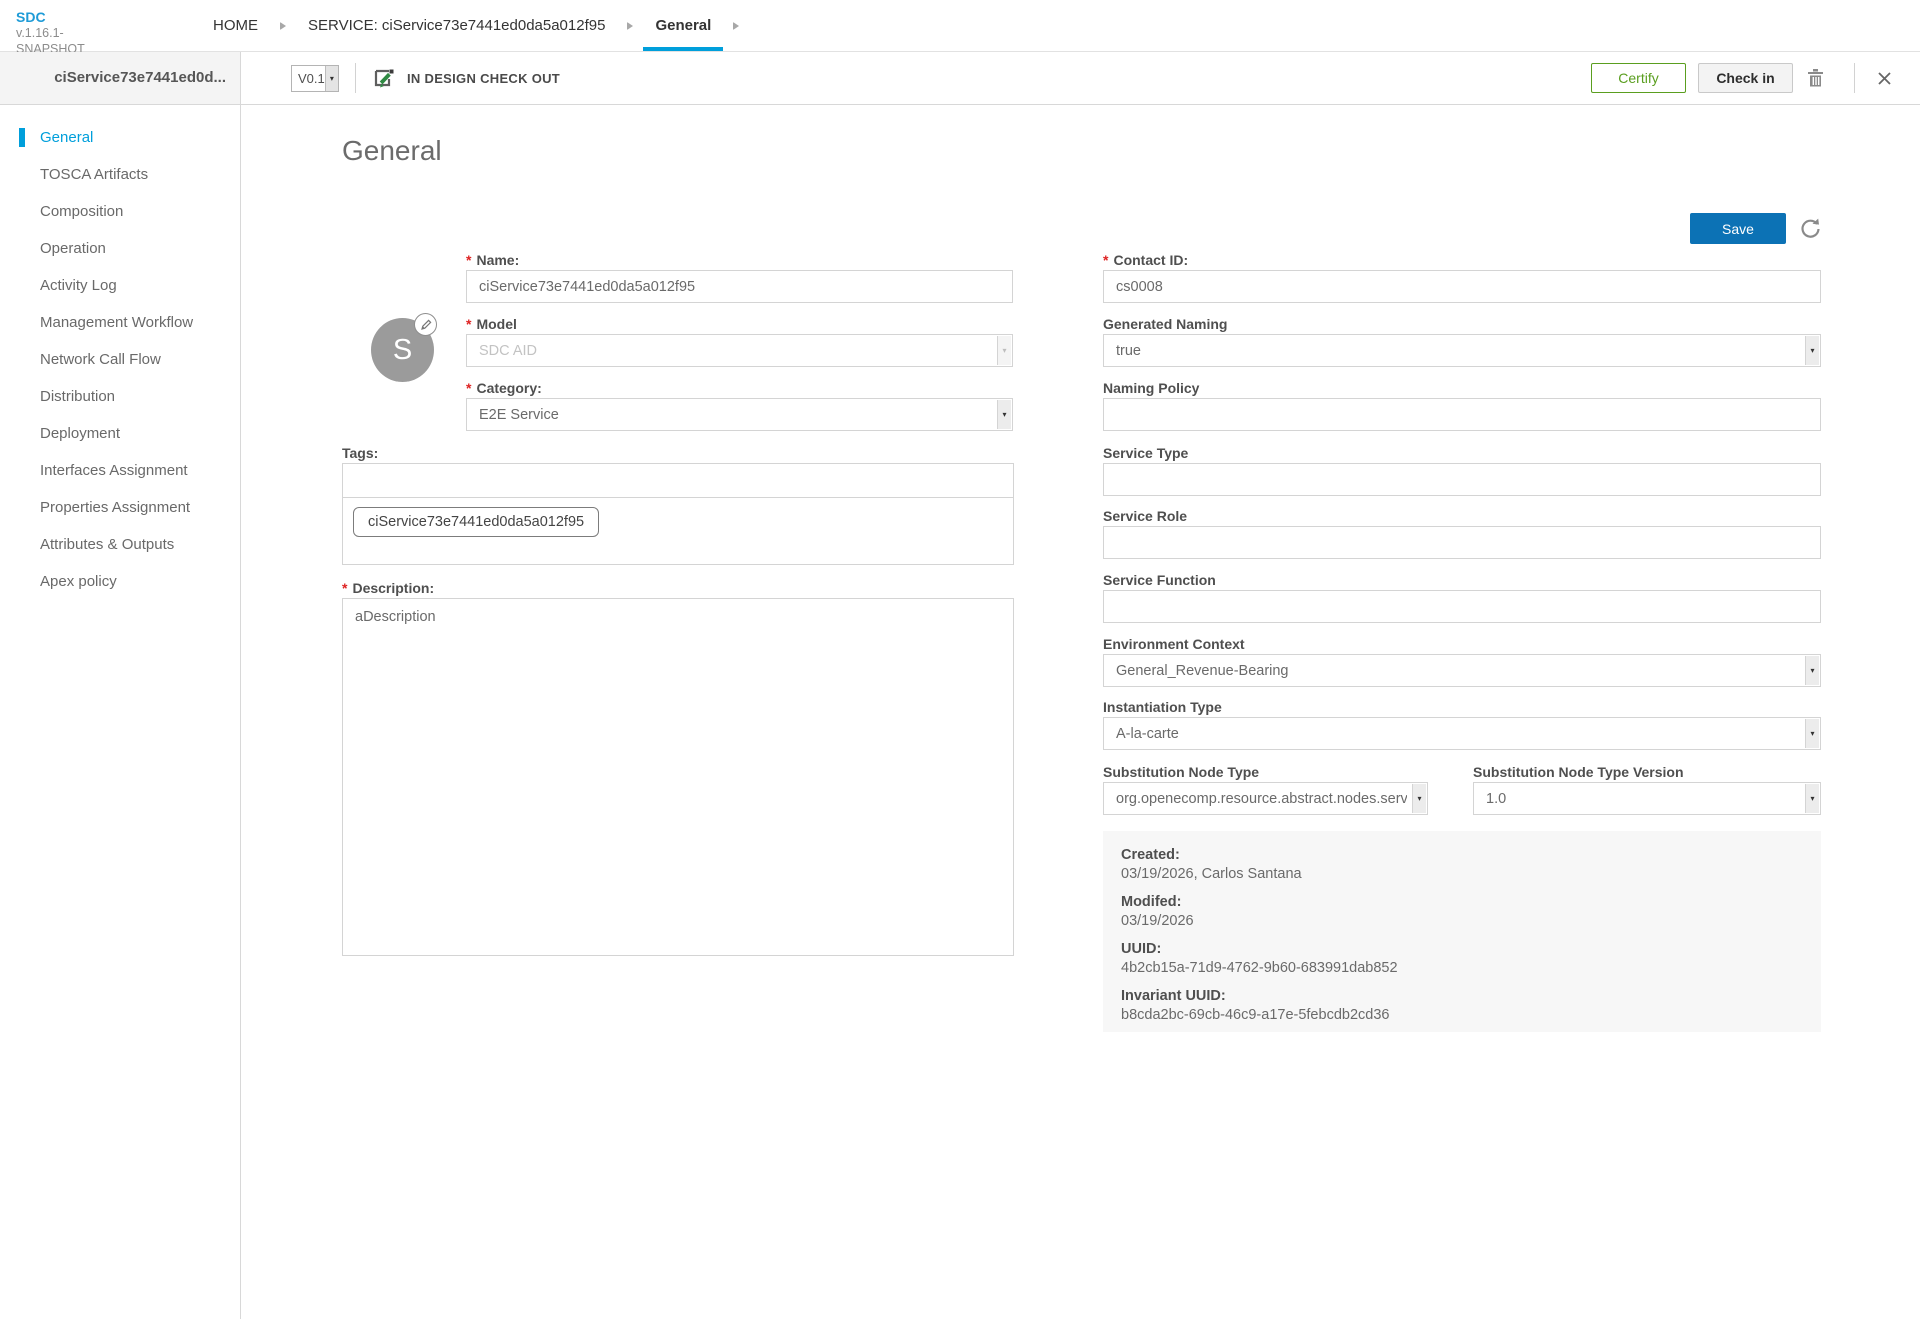  I want to click on sidebar-item-operation: Operation, so click(120, 248).